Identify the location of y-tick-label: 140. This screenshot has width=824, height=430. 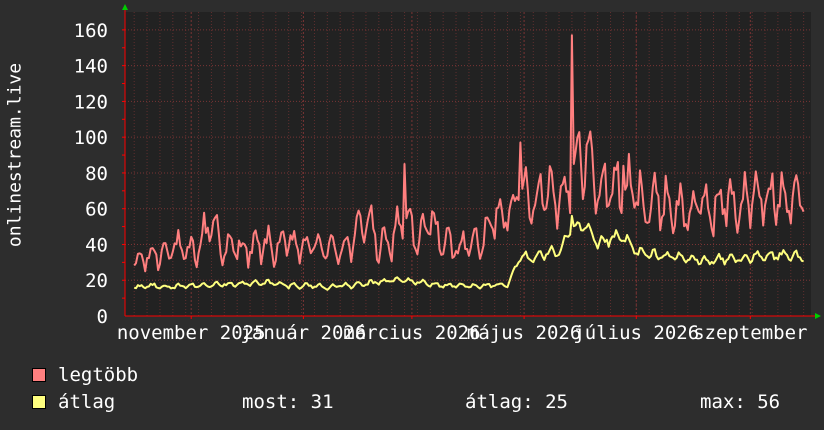
(91, 67).